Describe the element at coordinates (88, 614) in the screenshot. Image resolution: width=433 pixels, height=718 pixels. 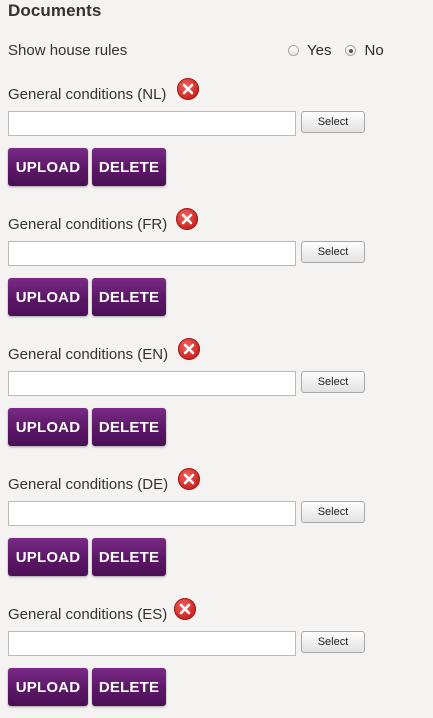
I see `document-label: General conditions (ES)` at that location.